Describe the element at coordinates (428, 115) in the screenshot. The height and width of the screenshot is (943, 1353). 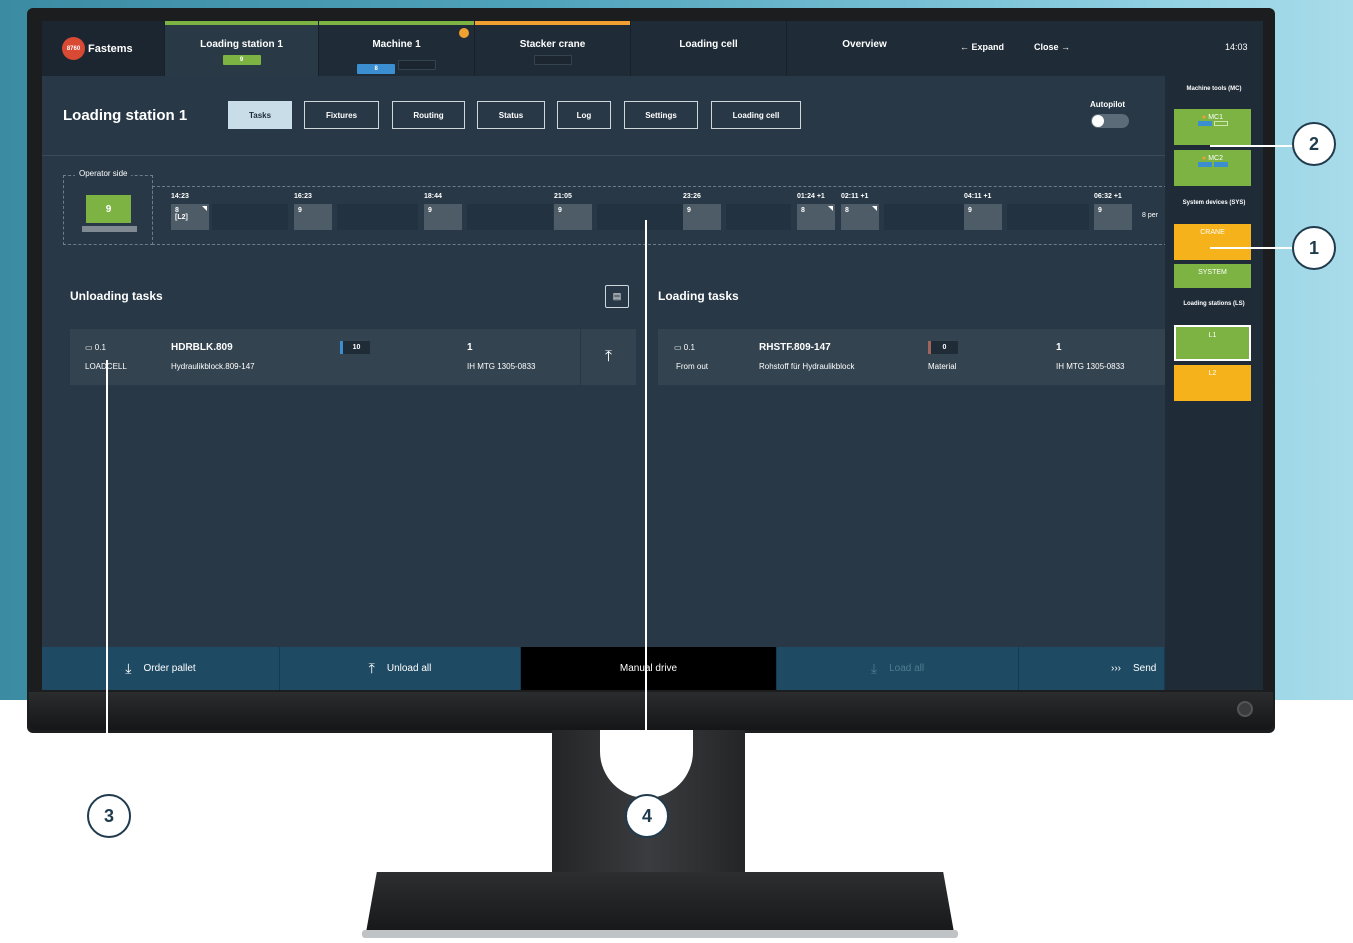
I see `routing-button: Routing` at that location.